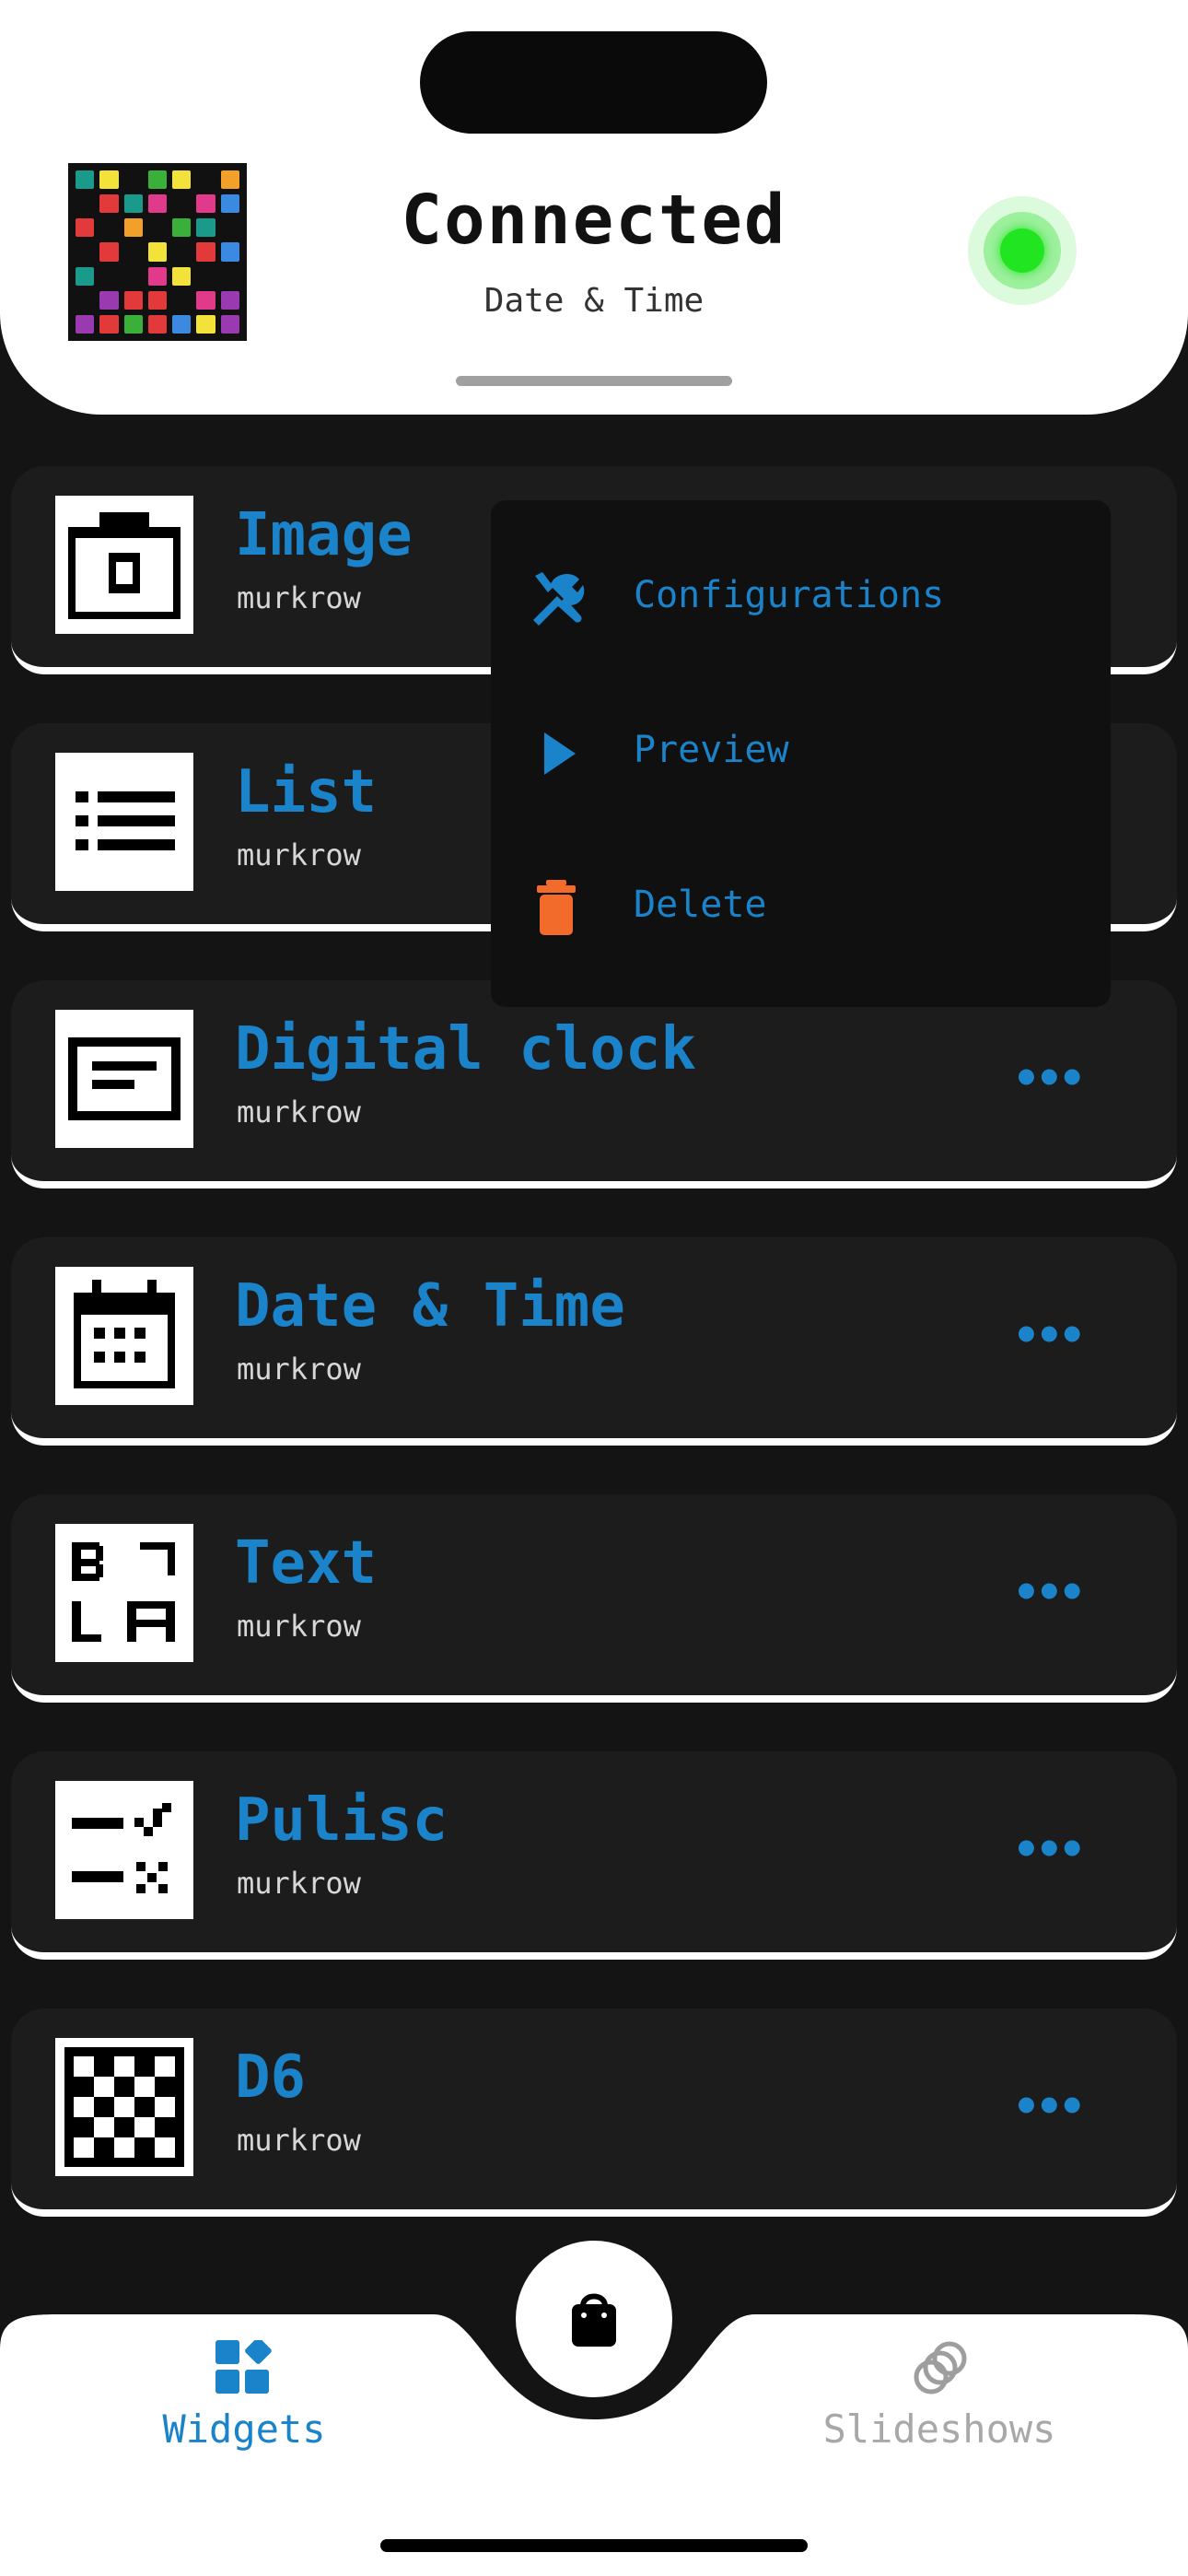  Describe the element at coordinates (593, 82) in the screenshot. I see `dynamic-island` at that location.